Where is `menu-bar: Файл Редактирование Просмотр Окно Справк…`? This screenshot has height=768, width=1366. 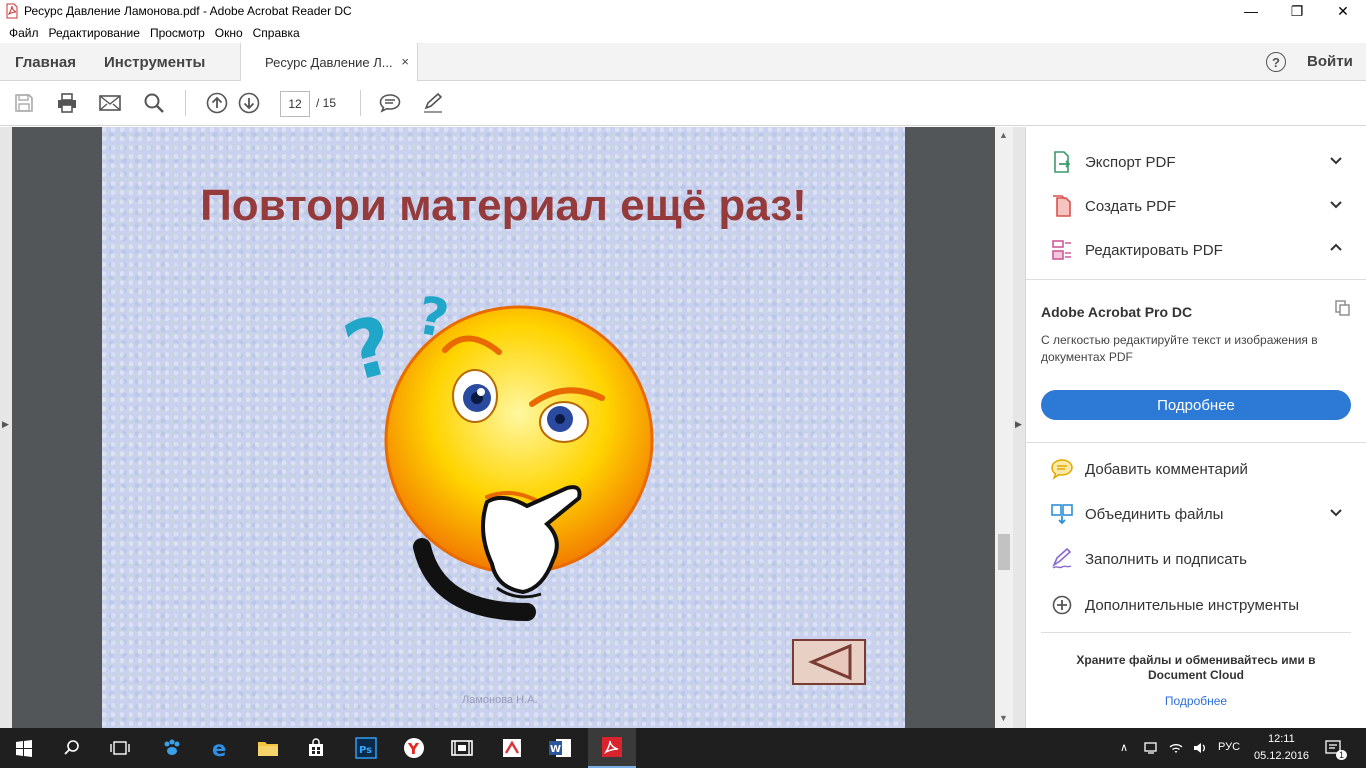
menu-bar: Файл Редактирование Просмотр Окно Справк… is located at coordinates (683, 32).